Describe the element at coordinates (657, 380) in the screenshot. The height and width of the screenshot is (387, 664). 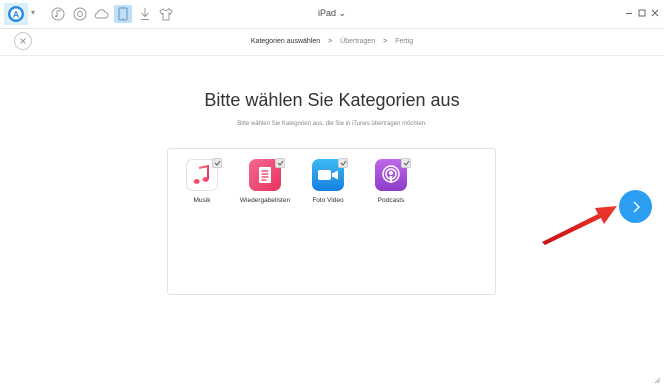
I see `resize-grip-icon` at that location.